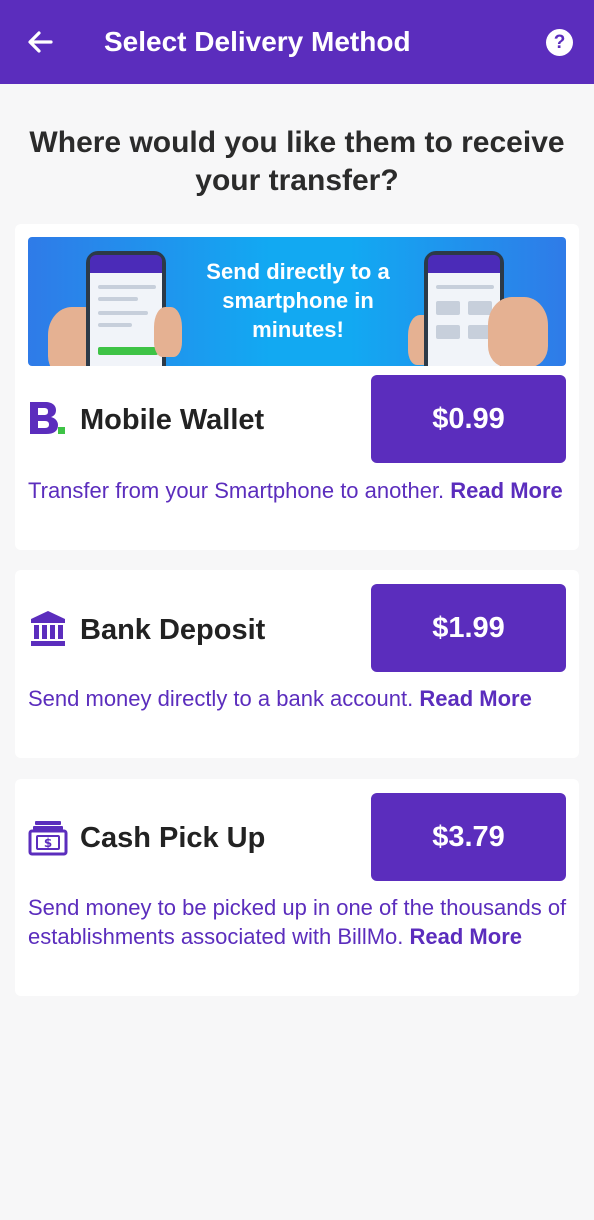 The height and width of the screenshot is (1220, 594). I want to click on help-circle-icon: ?, so click(559, 42).